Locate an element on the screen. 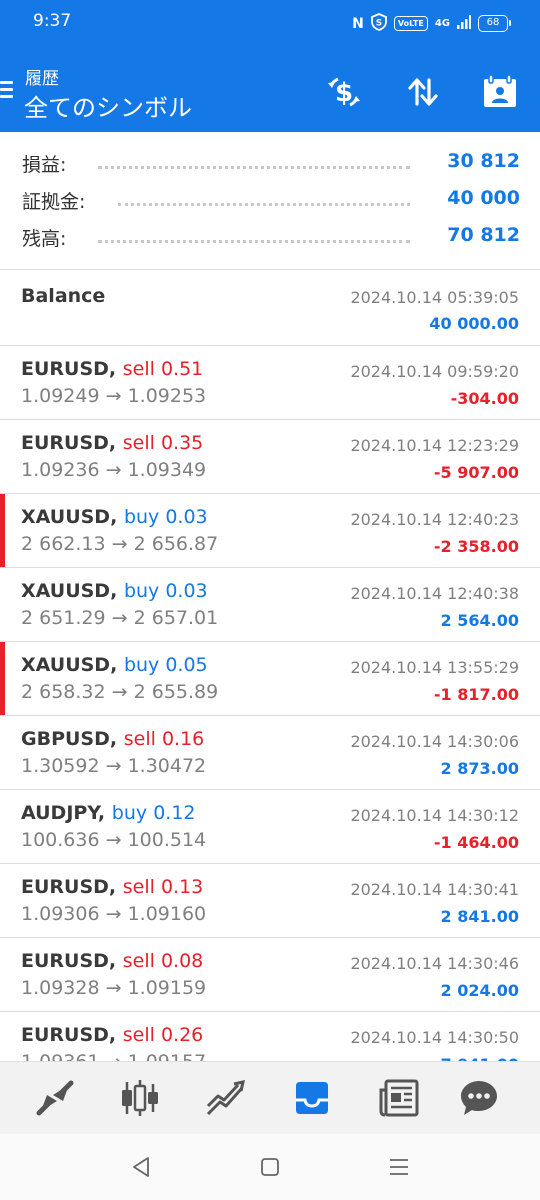 The height and width of the screenshot is (1200, 540). trade-volume: 0.03 is located at coordinates (186, 517).